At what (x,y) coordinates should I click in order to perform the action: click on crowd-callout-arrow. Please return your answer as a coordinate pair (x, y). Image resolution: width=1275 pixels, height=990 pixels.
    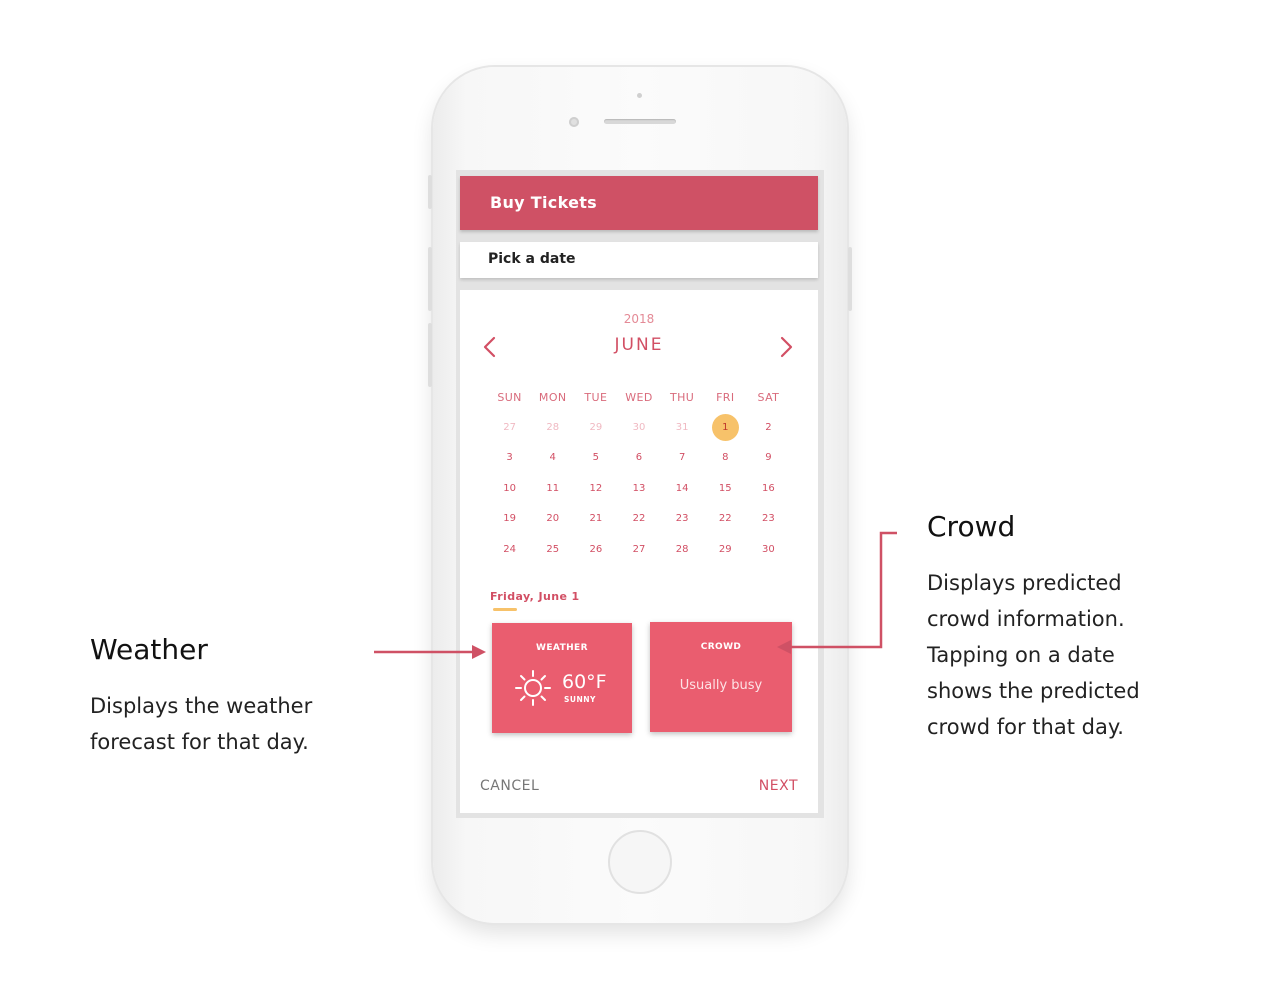
    Looking at the image, I should click on (837, 592).